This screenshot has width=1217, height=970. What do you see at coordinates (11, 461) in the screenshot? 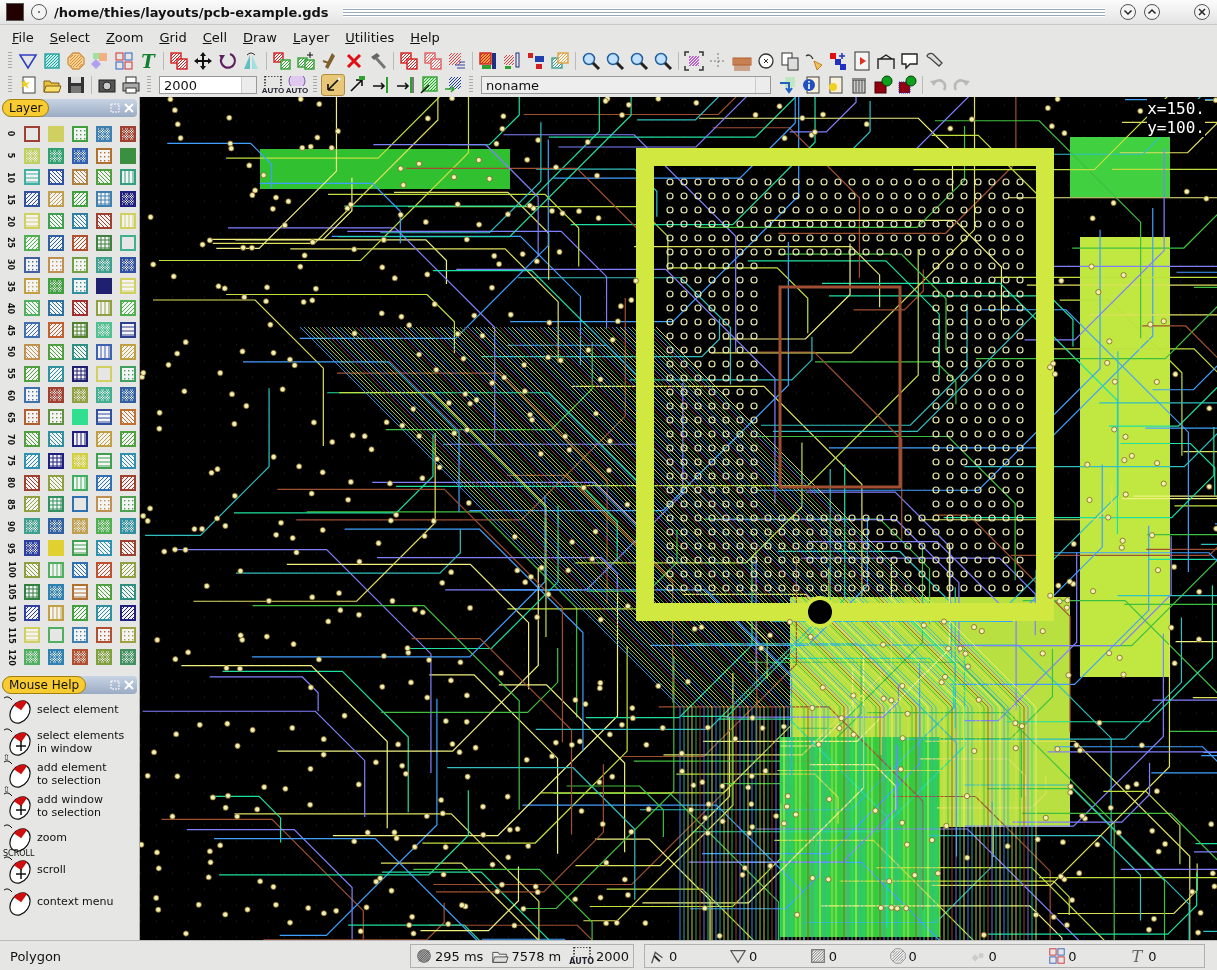
I see `layer-number: 75` at bounding box center [11, 461].